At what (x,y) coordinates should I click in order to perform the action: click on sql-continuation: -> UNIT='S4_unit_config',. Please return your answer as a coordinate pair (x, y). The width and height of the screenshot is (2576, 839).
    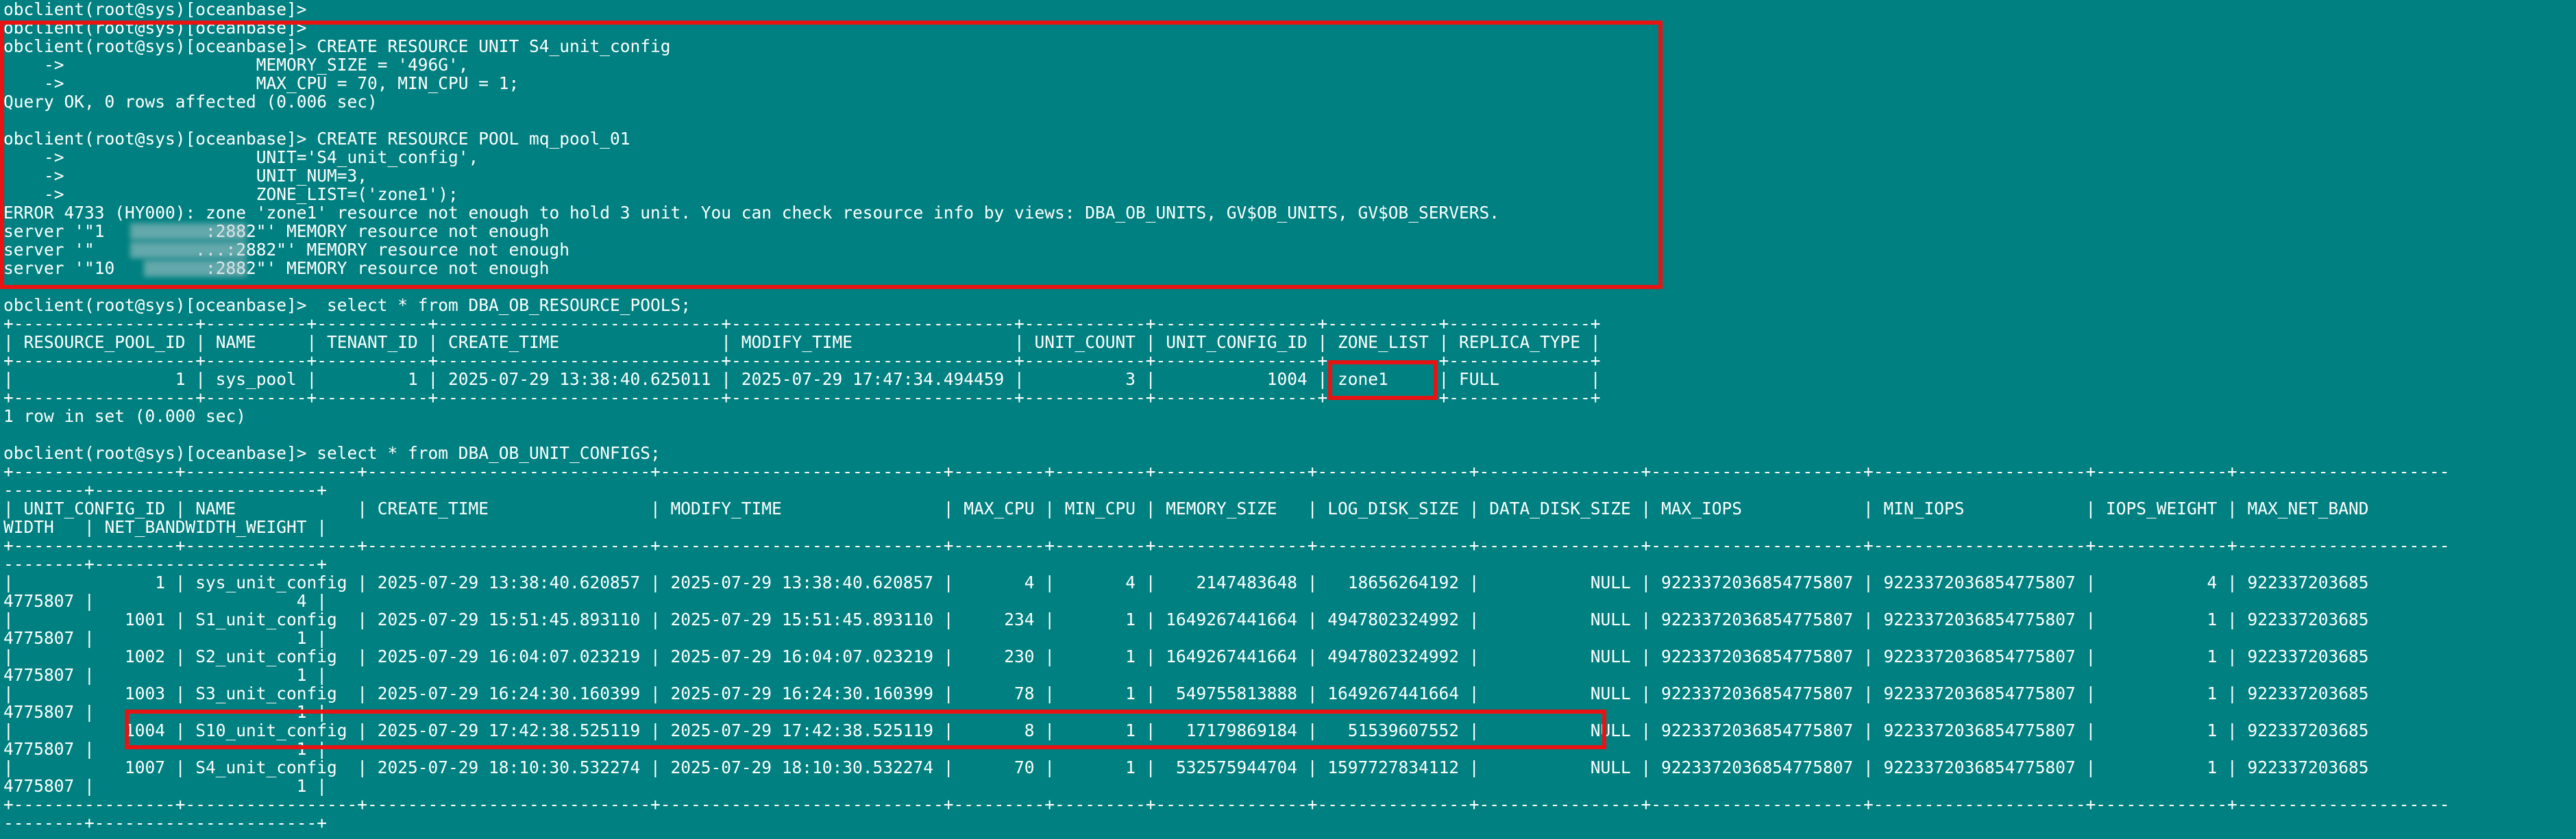
    Looking at the image, I should click on (241, 157).